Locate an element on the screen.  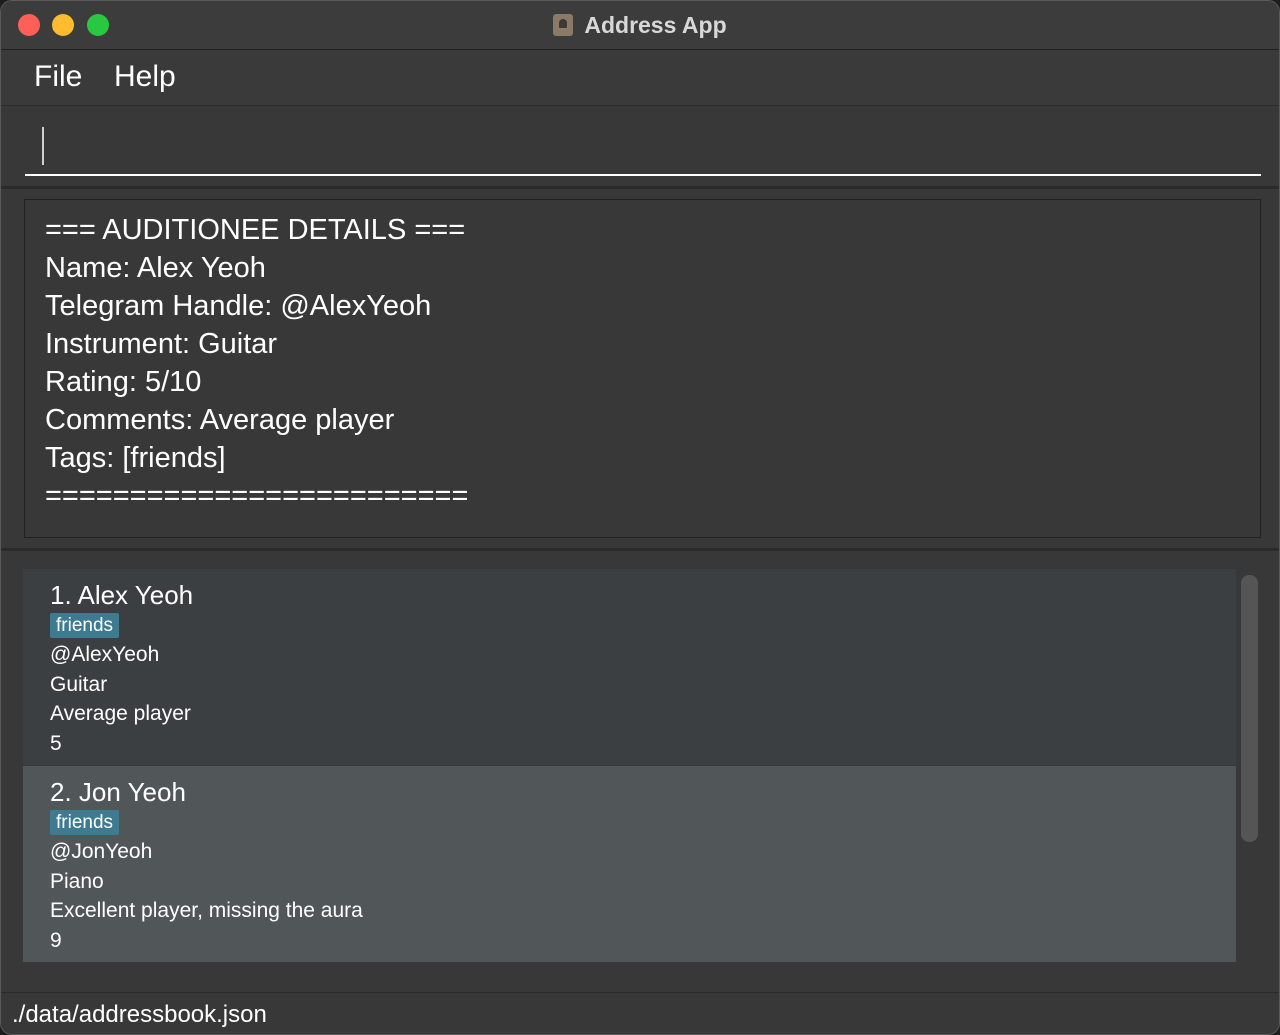
result-line: Tags: [friends] is located at coordinates (135, 458).